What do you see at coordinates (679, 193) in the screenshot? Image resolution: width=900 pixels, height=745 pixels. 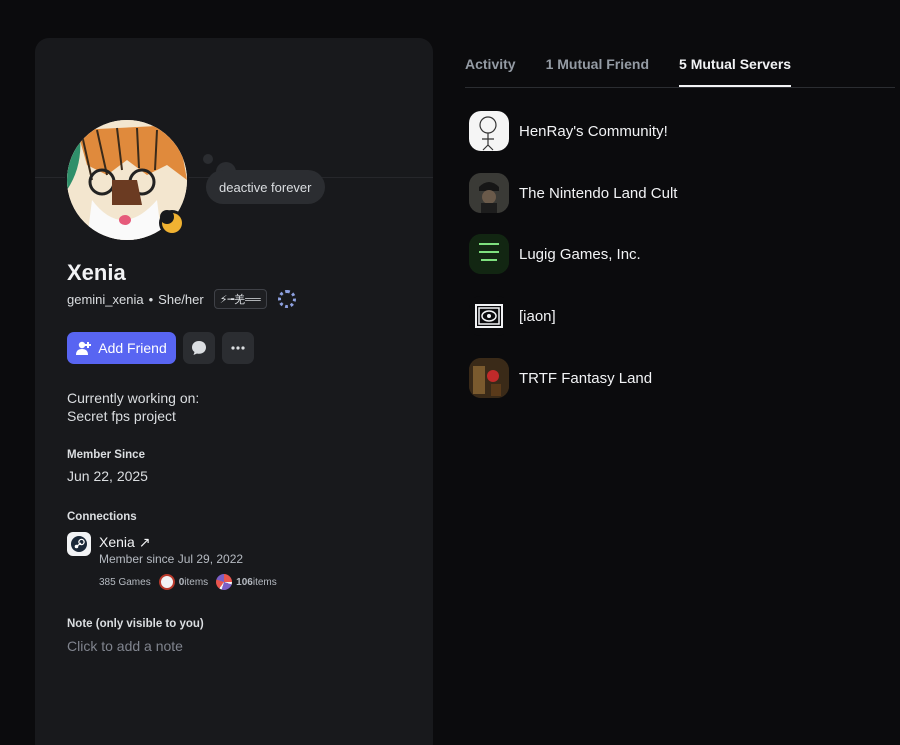 I see `list-item: The Nintendo Land Cult` at bounding box center [679, 193].